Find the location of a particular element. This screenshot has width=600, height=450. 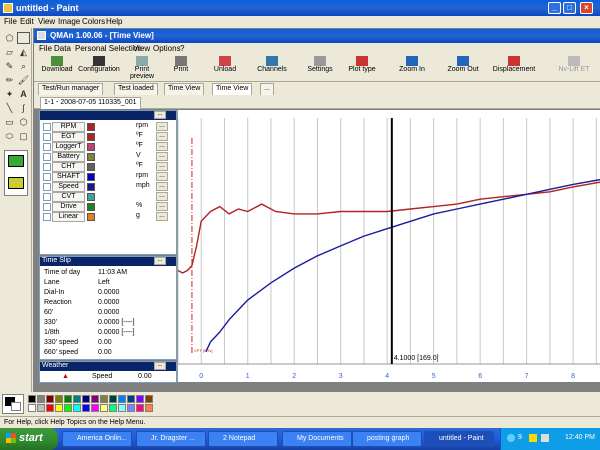

taskbar-item: My Documents is located at coordinates (317, 439).